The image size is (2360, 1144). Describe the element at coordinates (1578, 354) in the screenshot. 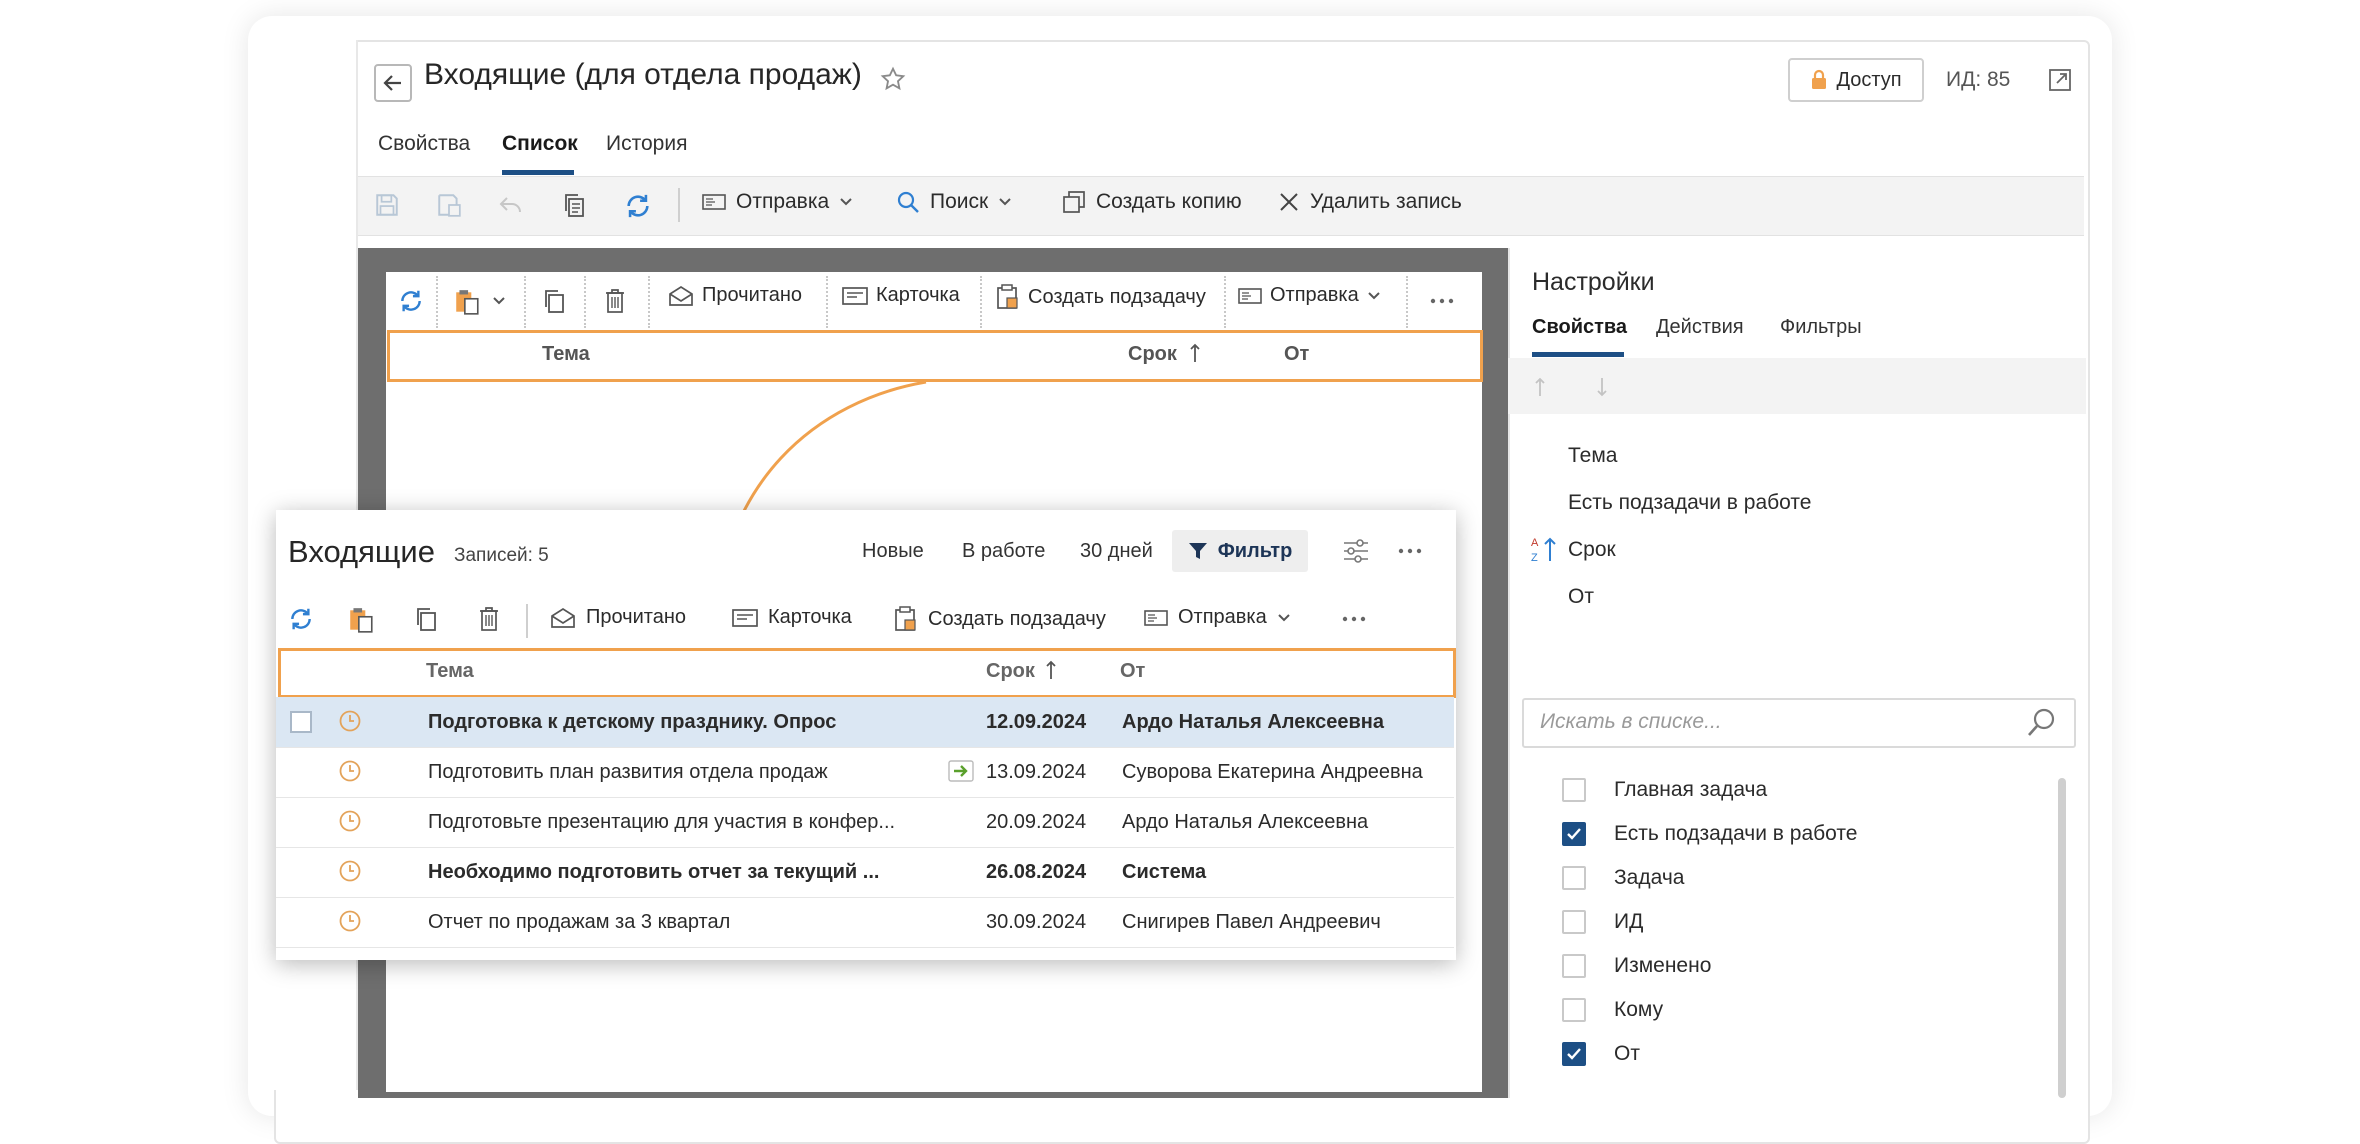

I see `active-tab-indicator` at that location.